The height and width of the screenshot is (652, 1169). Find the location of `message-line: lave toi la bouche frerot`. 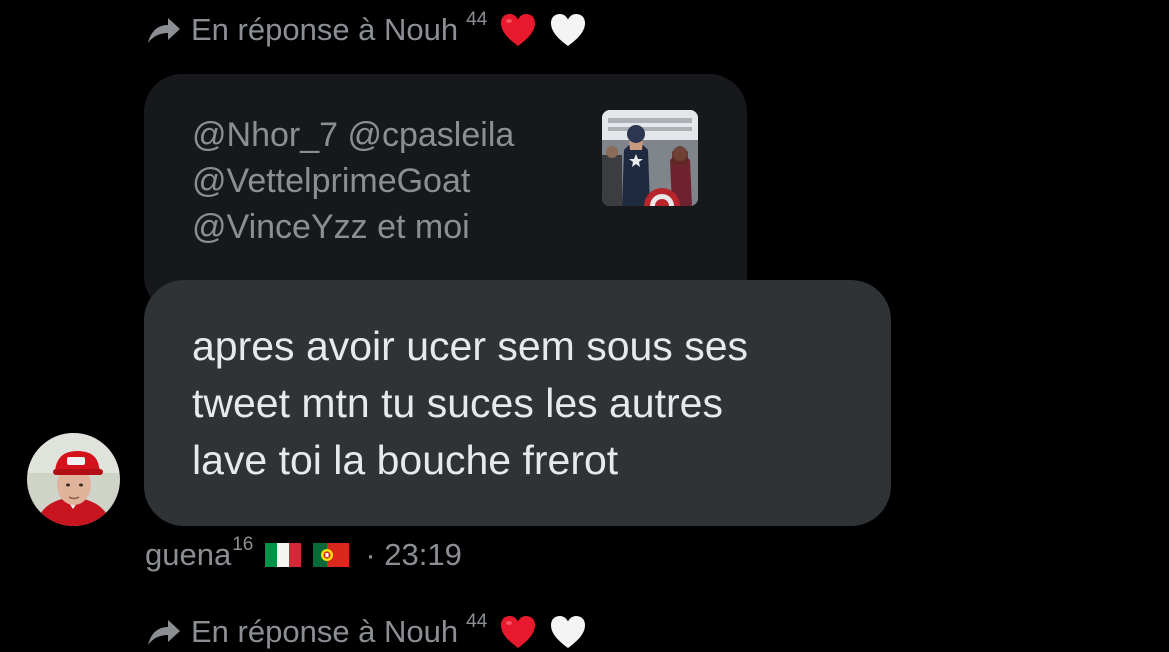

message-line: lave toi la bouche frerot is located at coordinates (405, 460).